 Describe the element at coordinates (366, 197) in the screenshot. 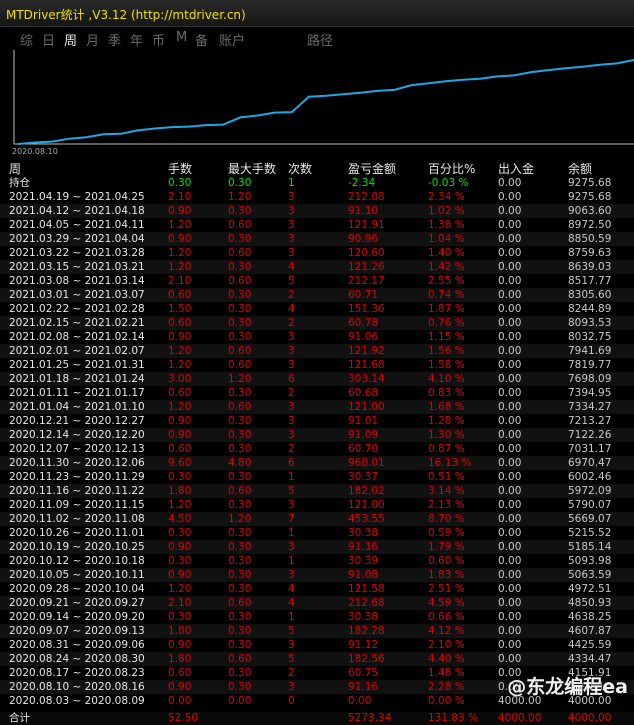

I see `cell-pnl: 212.08` at that location.